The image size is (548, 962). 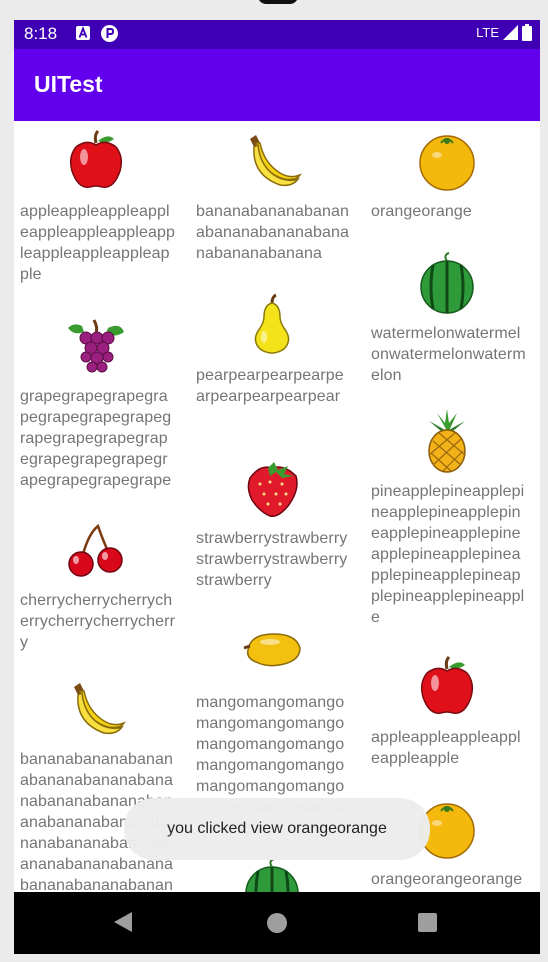 What do you see at coordinates (272, 490) in the screenshot?
I see `strawberry-icon` at bounding box center [272, 490].